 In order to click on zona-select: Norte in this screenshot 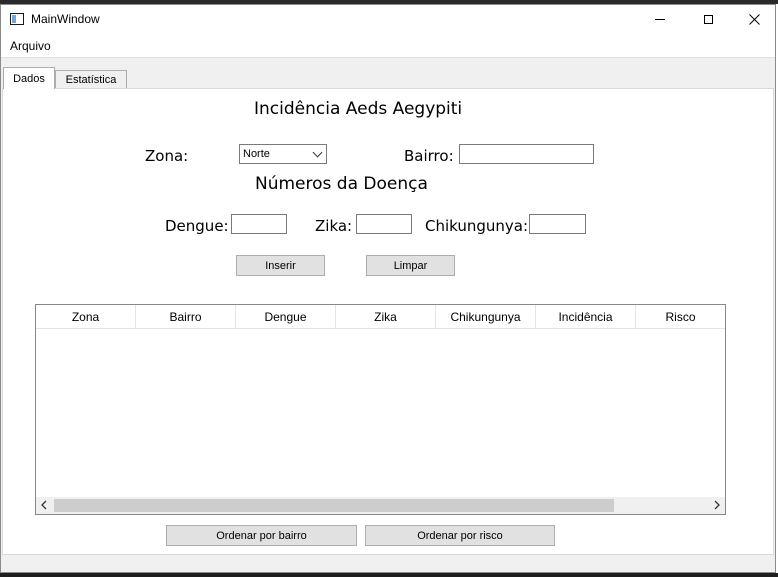, I will do `click(283, 154)`.